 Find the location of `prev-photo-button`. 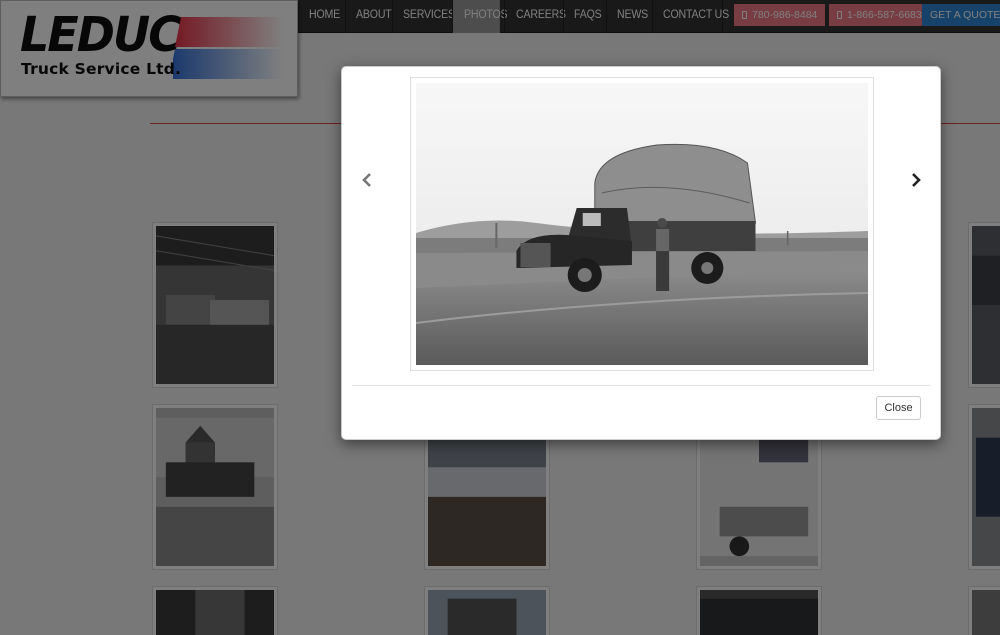

prev-photo-button is located at coordinates (367, 180).